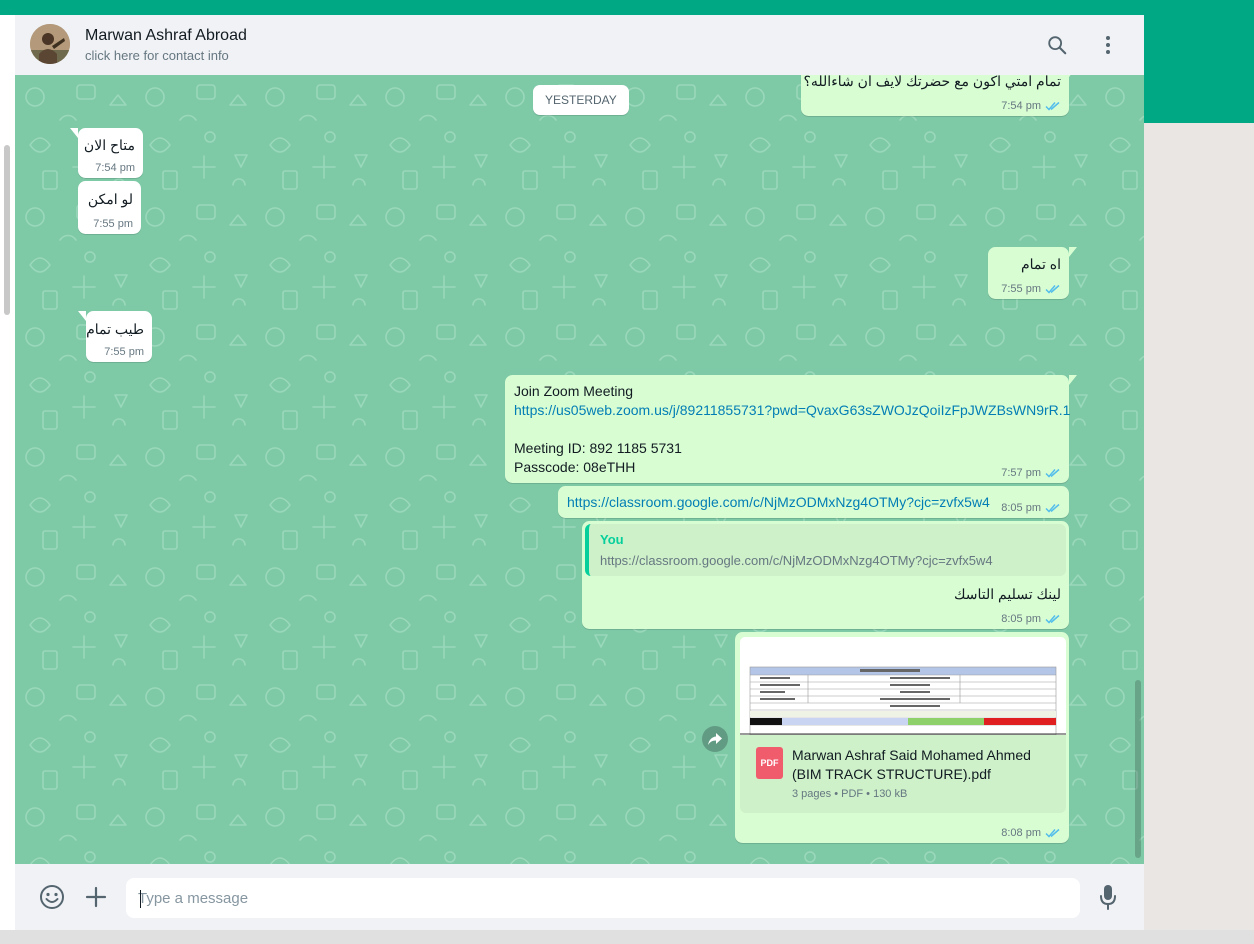 This screenshot has height=944, width=1254. Describe the element at coordinates (1040, 264) in the screenshot. I see `message-text: اه تمام` at that location.